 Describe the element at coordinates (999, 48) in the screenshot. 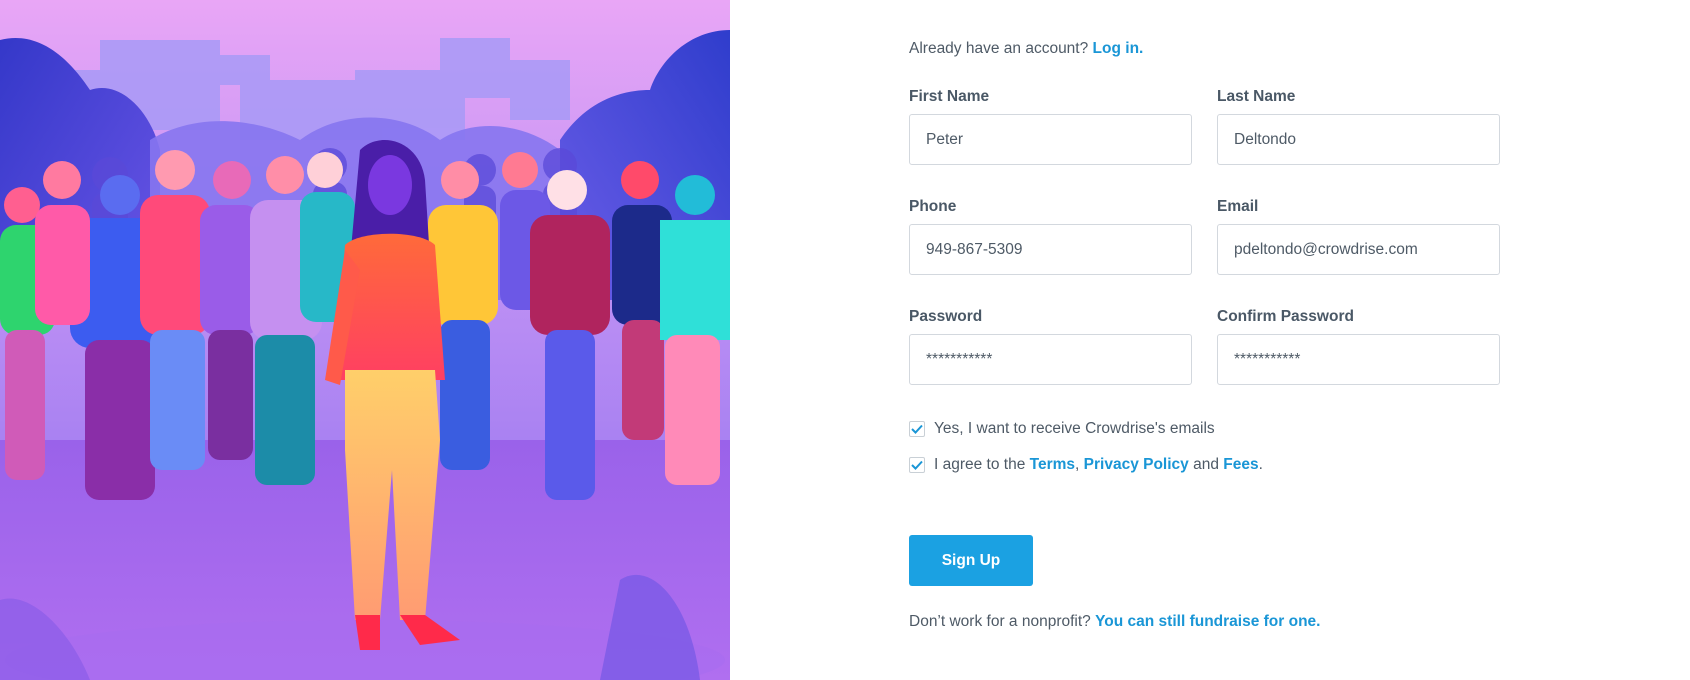

I see `signin-prompt-text: Already have an account?` at that location.